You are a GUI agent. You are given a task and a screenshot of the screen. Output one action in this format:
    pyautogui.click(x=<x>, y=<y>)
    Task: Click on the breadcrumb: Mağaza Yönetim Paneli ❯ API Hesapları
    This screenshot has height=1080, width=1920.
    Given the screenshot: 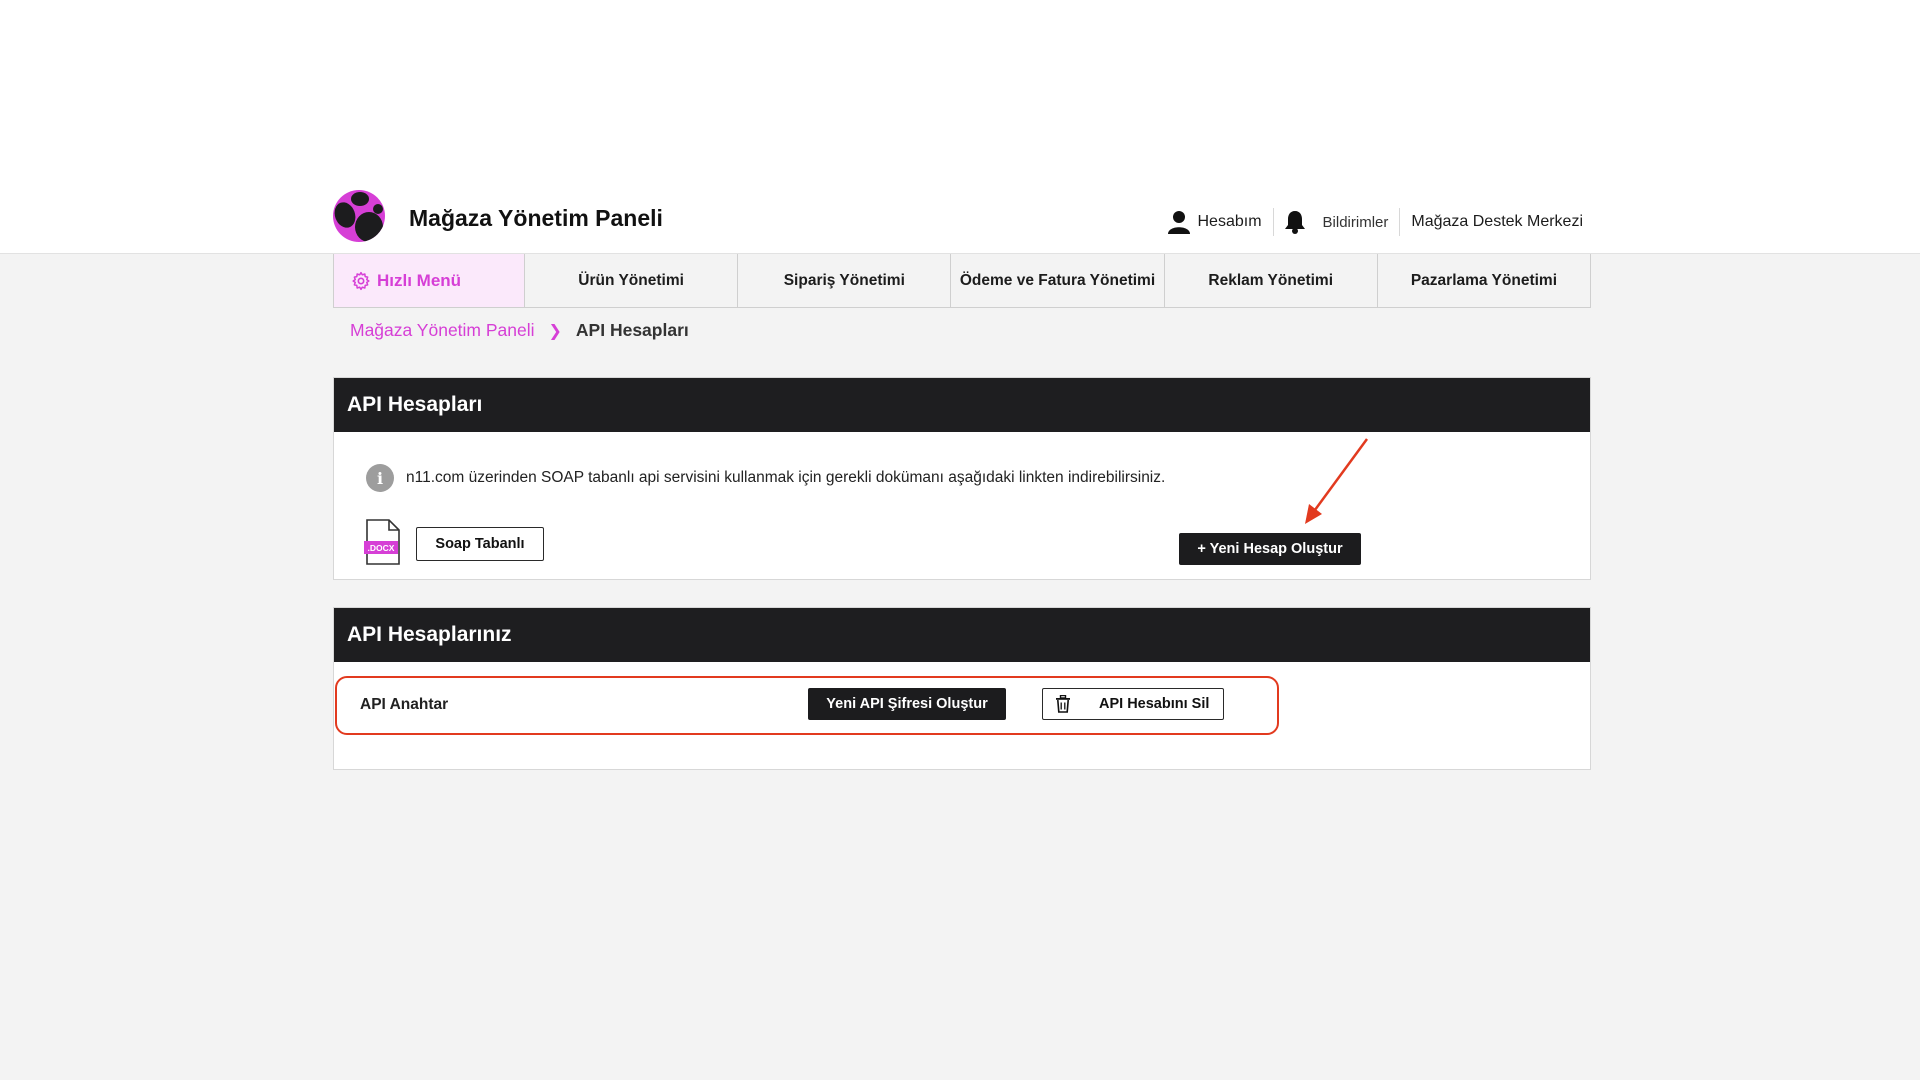 What is the action you would take?
    pyautogui.click(x=519, y=330)
    